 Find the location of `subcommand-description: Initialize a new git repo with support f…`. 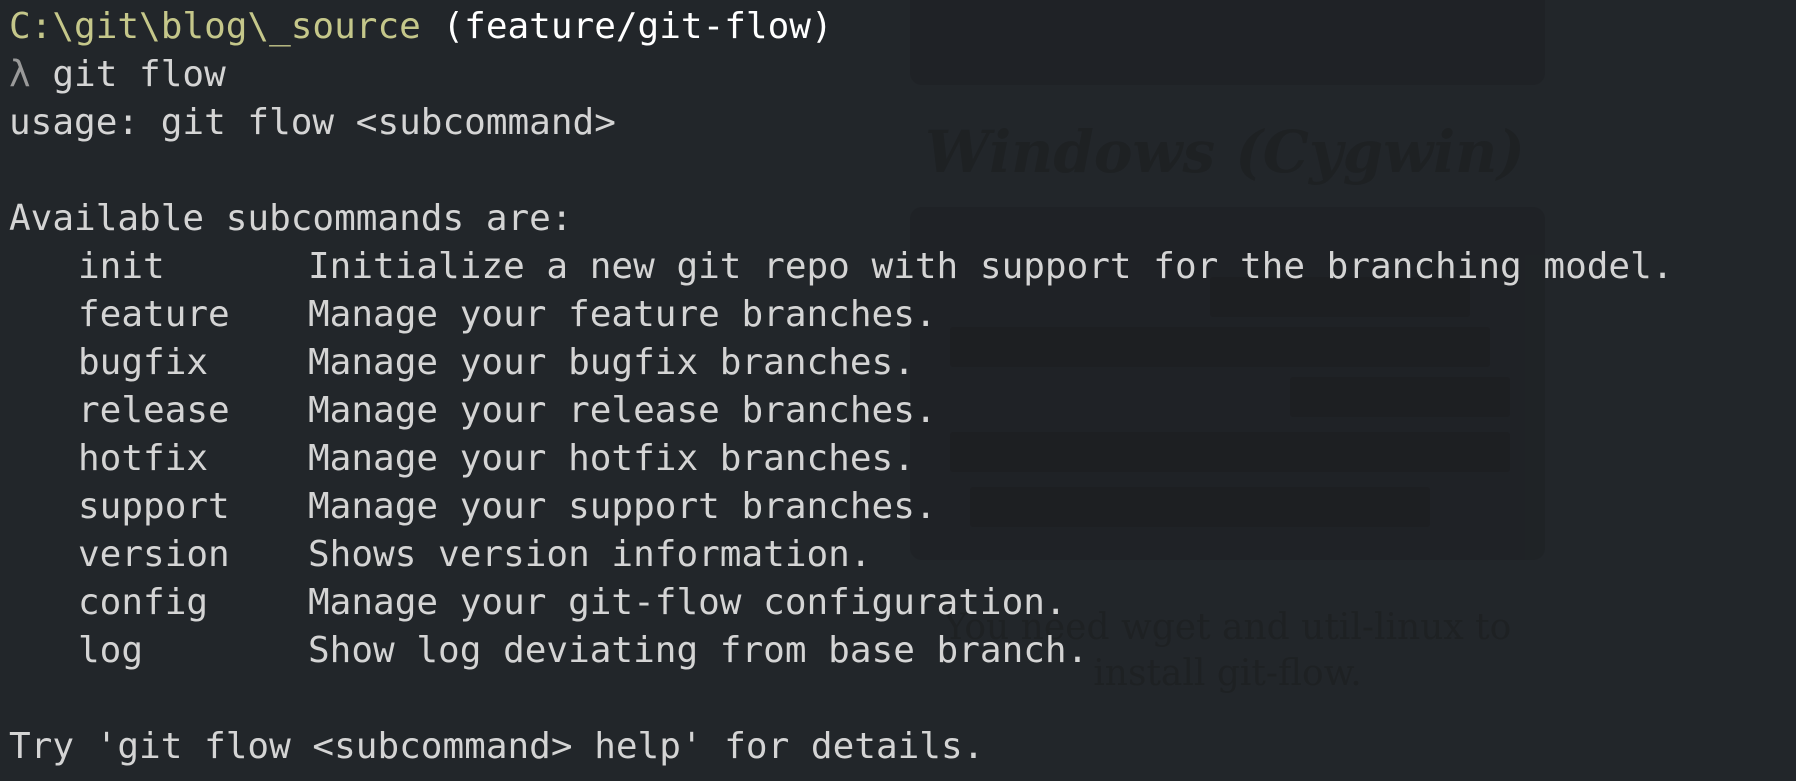

subcommand-description: Initialize a new git repo with support f… is located at coordinates (991, 266).